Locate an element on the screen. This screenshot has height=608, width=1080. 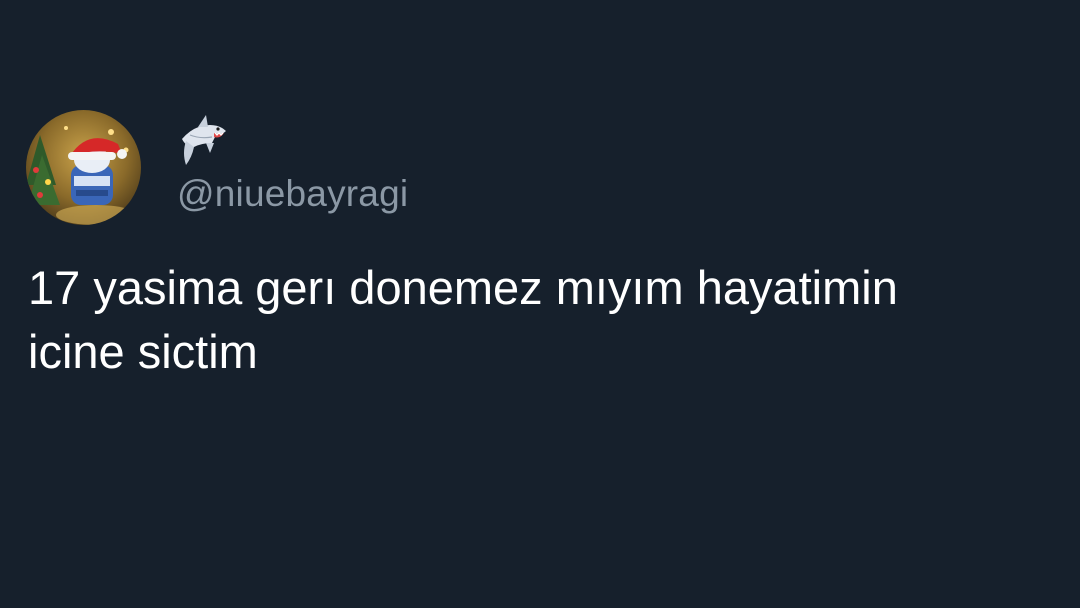
avatar-image is located at coordinates (83, 167).